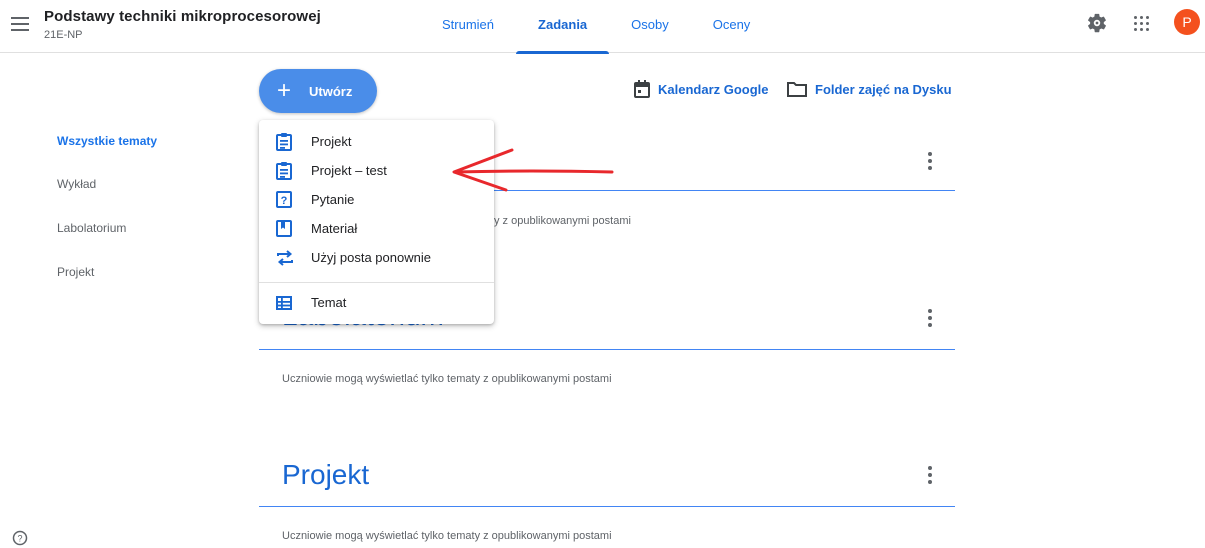 This screenshot has height=548, width=1205. I want to click on hamburger-menu-icon, so click(20, 24).